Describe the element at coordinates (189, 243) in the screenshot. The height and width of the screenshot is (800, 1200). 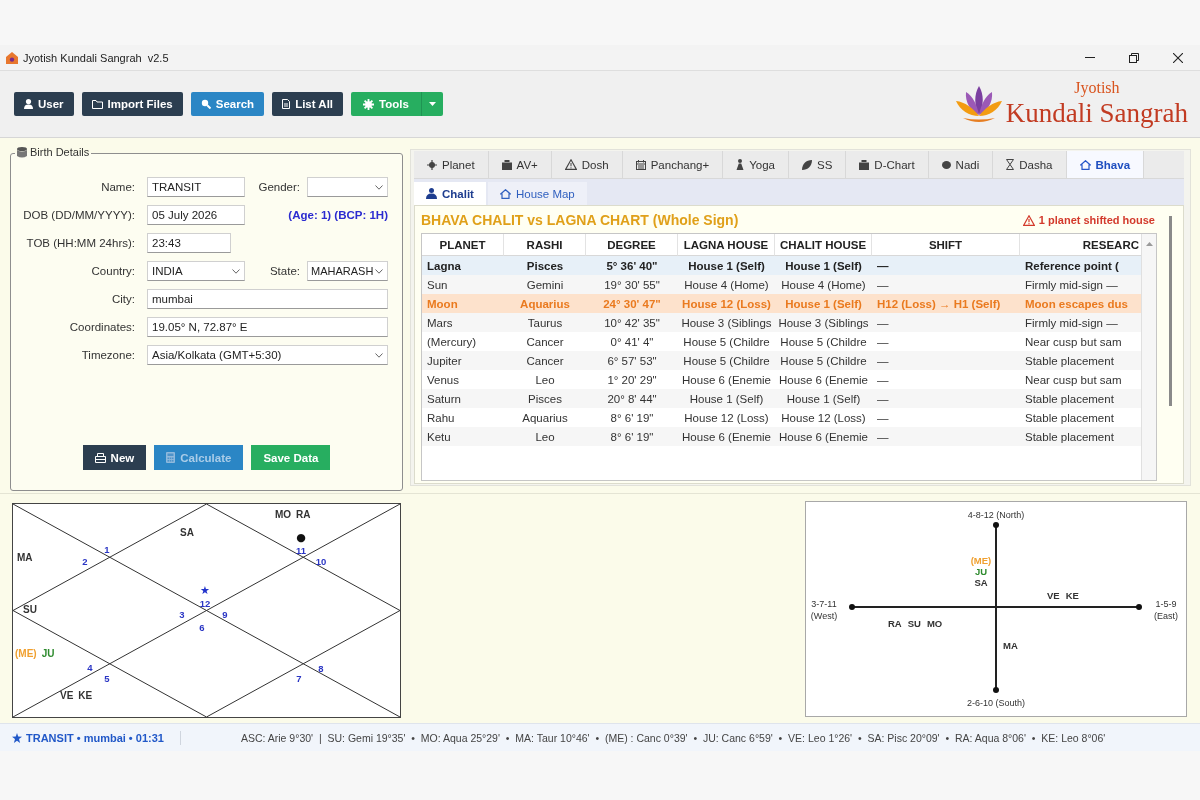
I see `input-field: 23:43` at that location.